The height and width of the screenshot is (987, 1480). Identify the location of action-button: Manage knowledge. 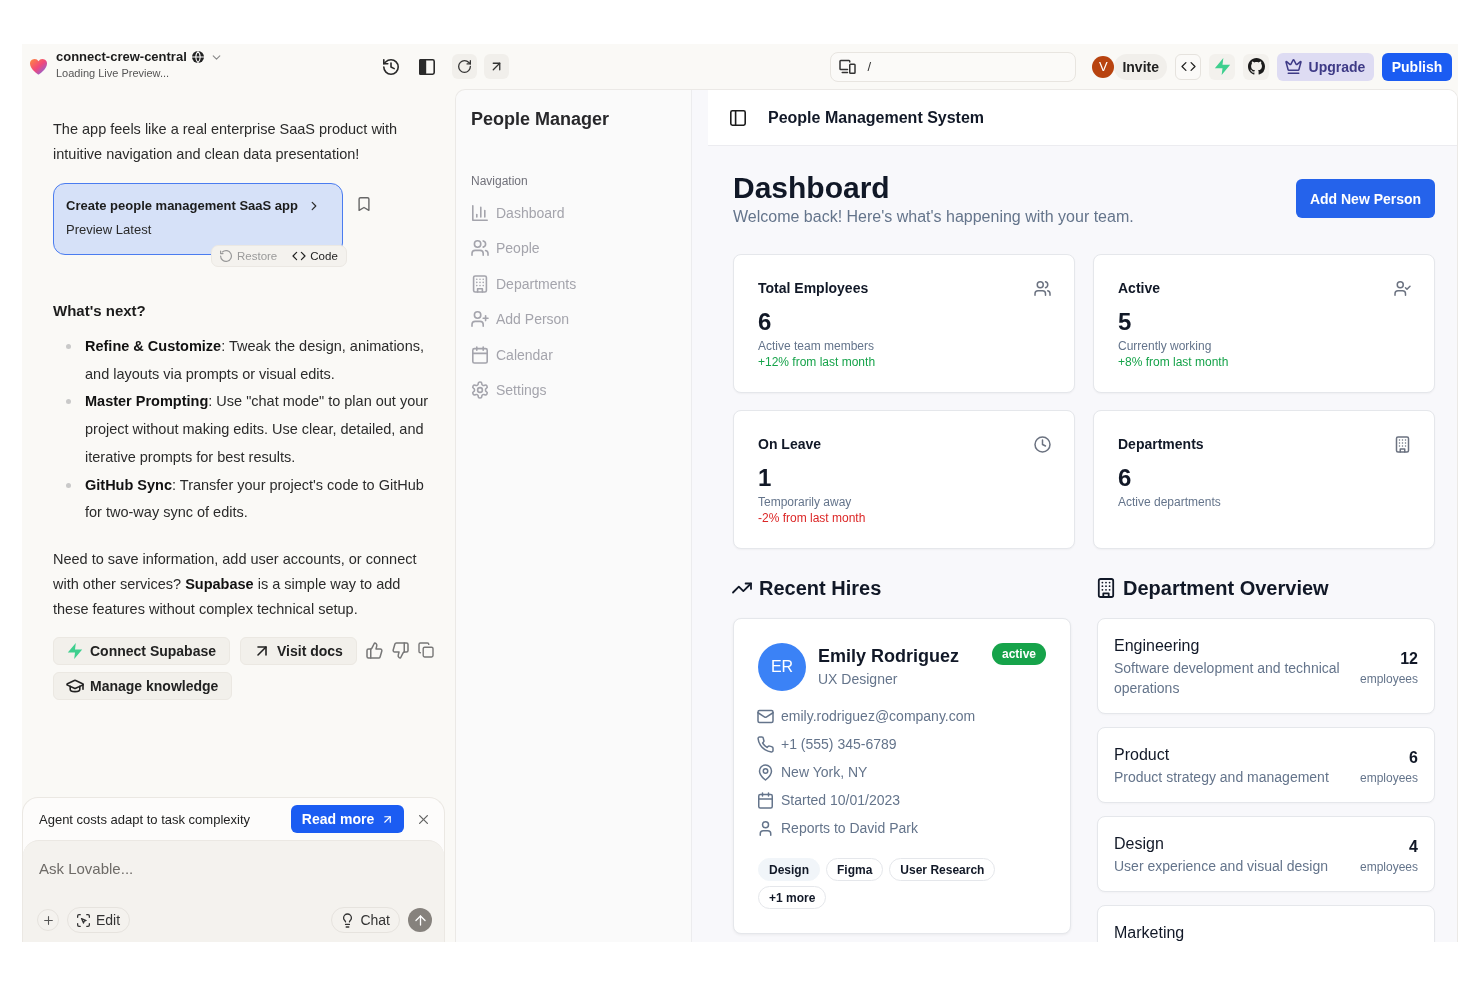
(143, 685).